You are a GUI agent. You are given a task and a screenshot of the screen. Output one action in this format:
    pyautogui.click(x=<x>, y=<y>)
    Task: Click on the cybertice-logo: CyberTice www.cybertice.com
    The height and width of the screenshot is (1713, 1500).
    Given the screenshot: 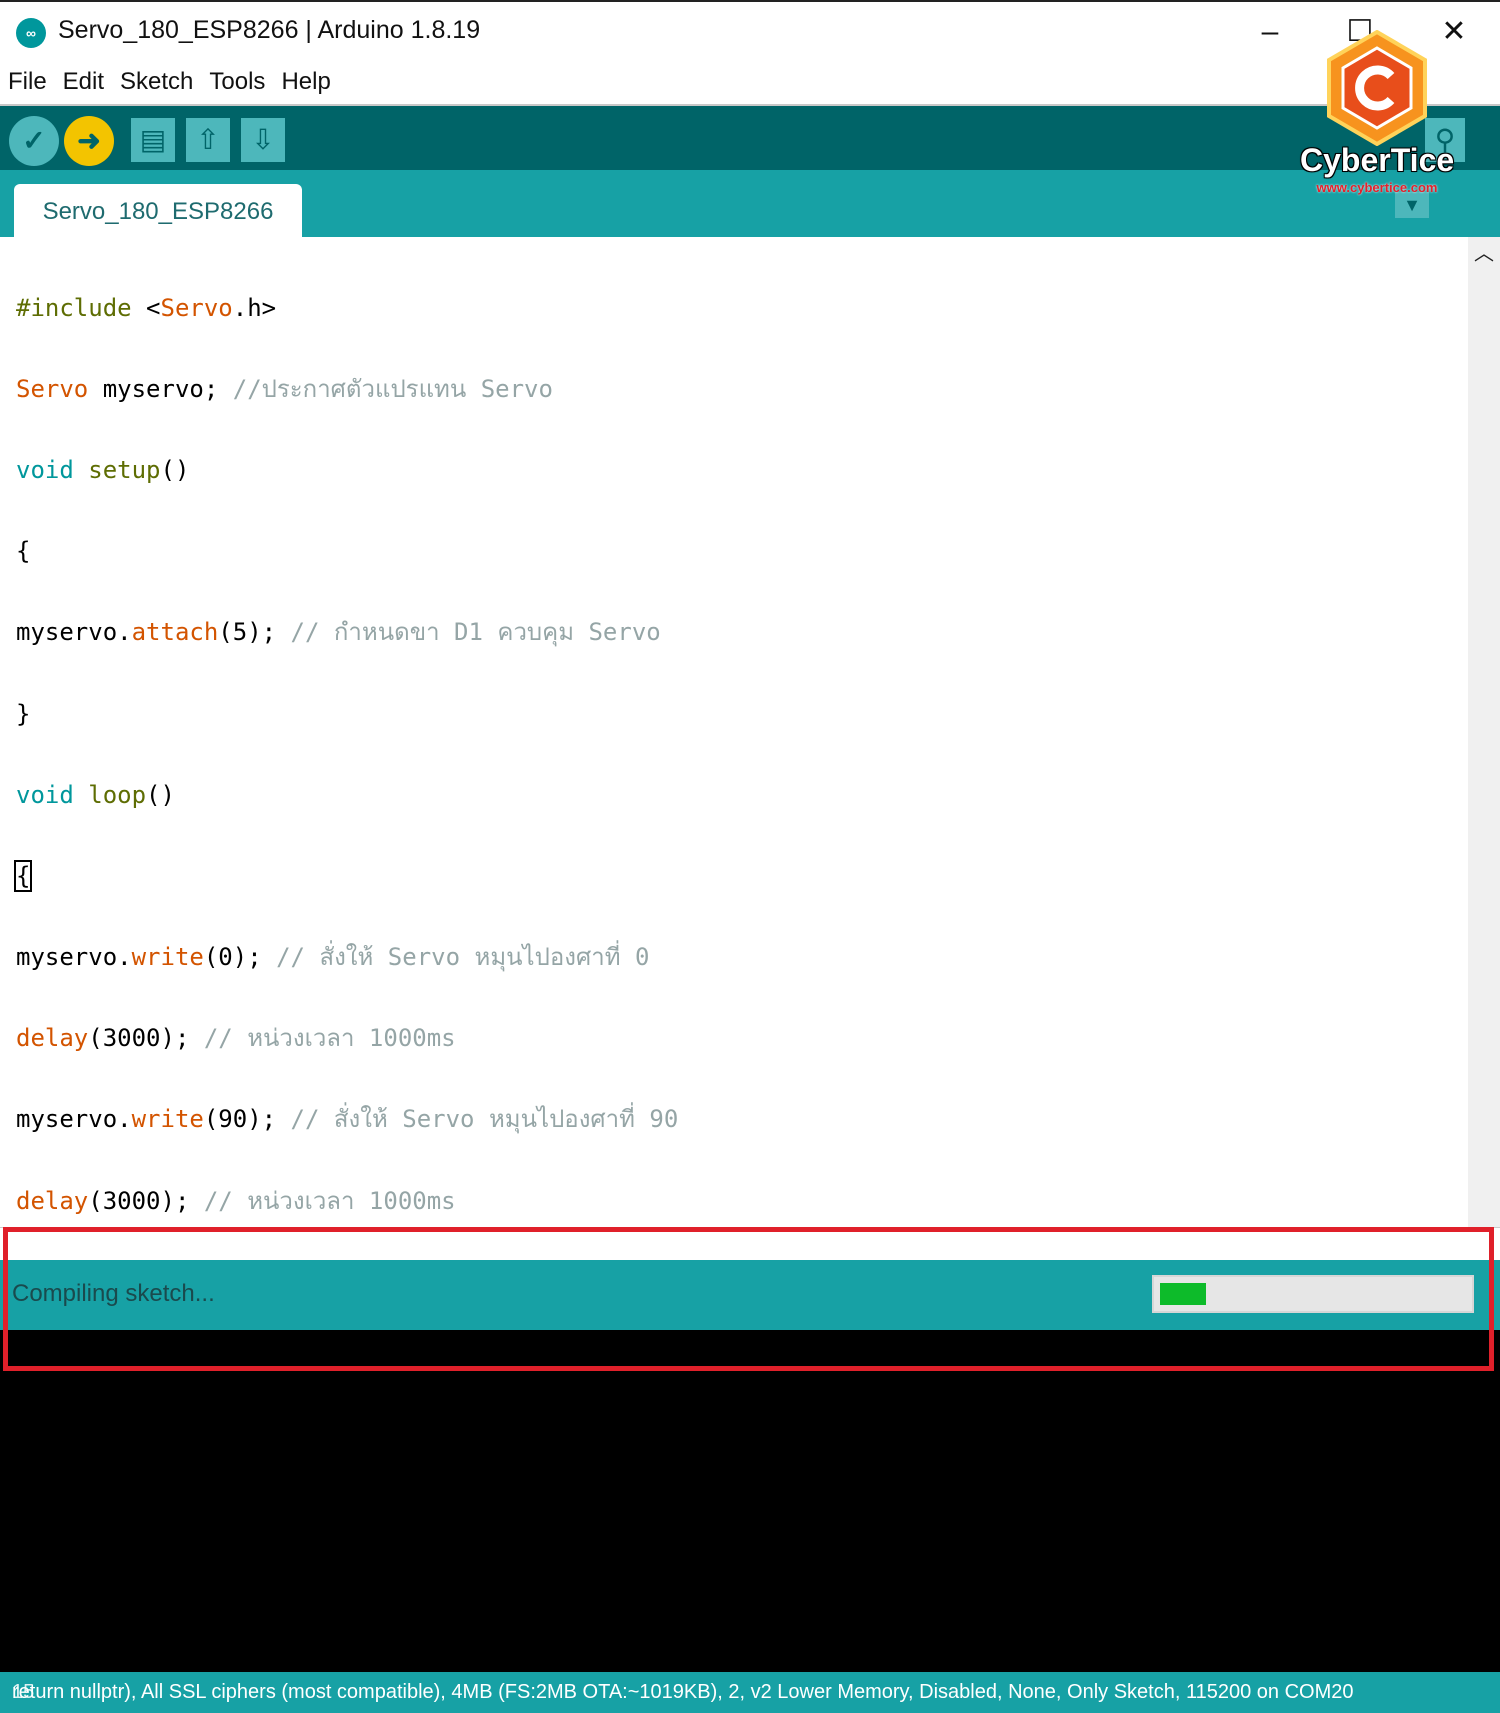 What is the action you would take?
    pyautogui.click(x=1377, y=113)
    